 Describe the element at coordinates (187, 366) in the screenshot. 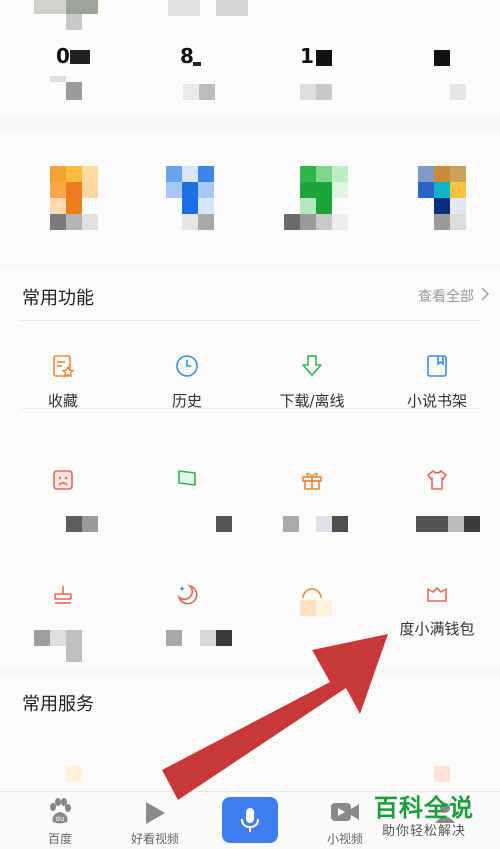

I see `clock-icon` at that location.